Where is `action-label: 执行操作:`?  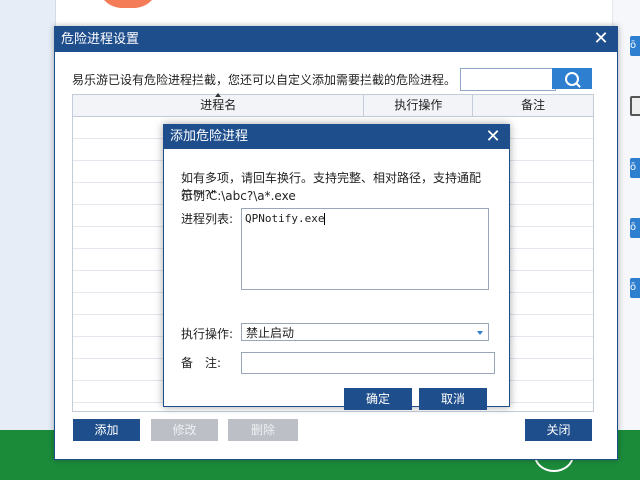
action-label: 执行操作: is located at coordinates (207, 334).